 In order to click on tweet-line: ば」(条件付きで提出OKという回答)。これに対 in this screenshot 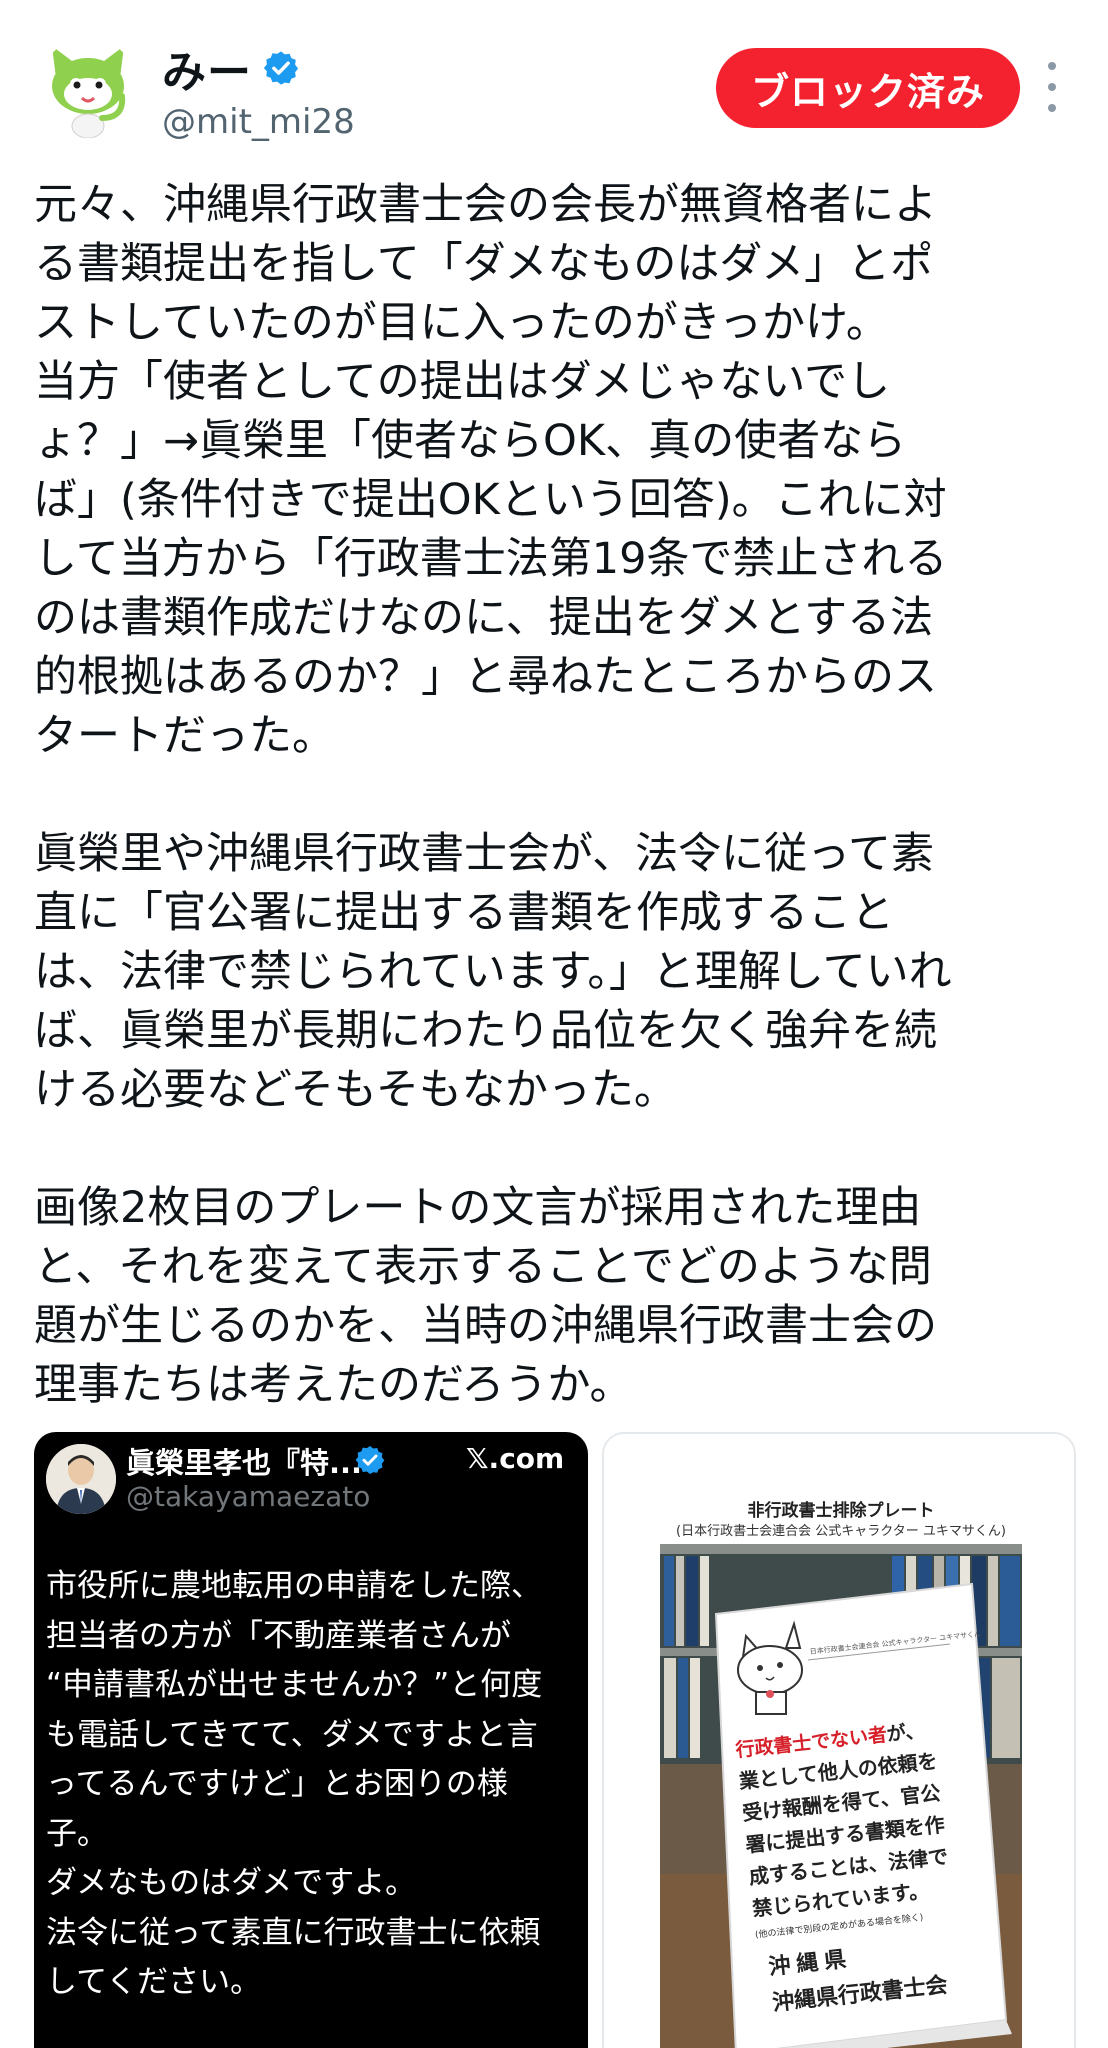, I will do `click(490, 500)`.